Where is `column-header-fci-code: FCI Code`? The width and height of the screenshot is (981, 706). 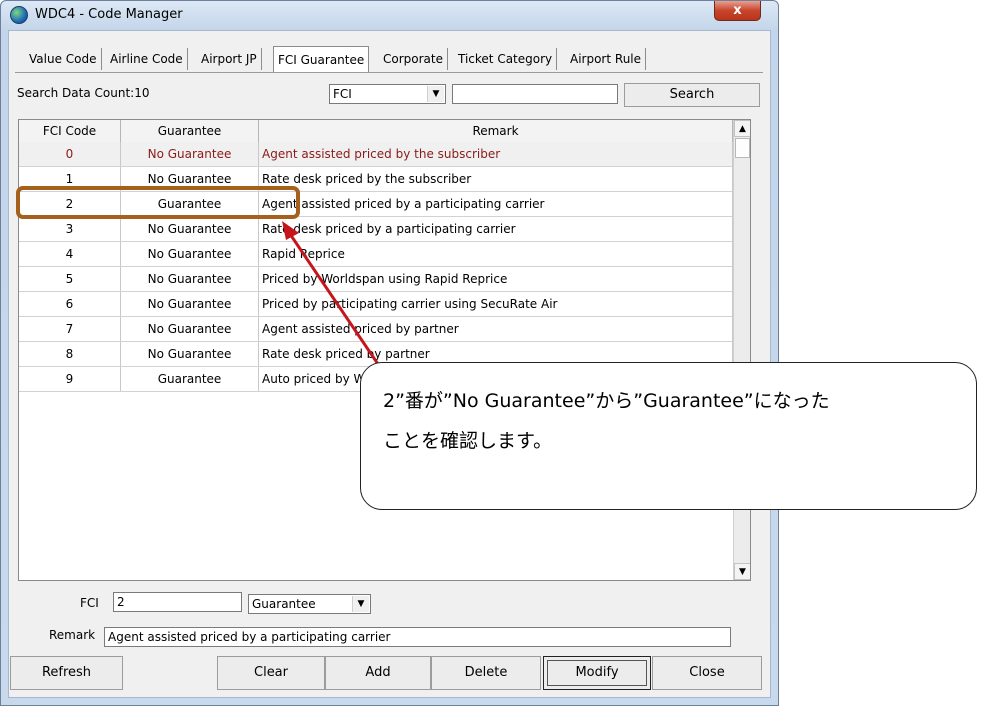 column-header-fci-code: FCI Code is located at coordinates (70, 131).